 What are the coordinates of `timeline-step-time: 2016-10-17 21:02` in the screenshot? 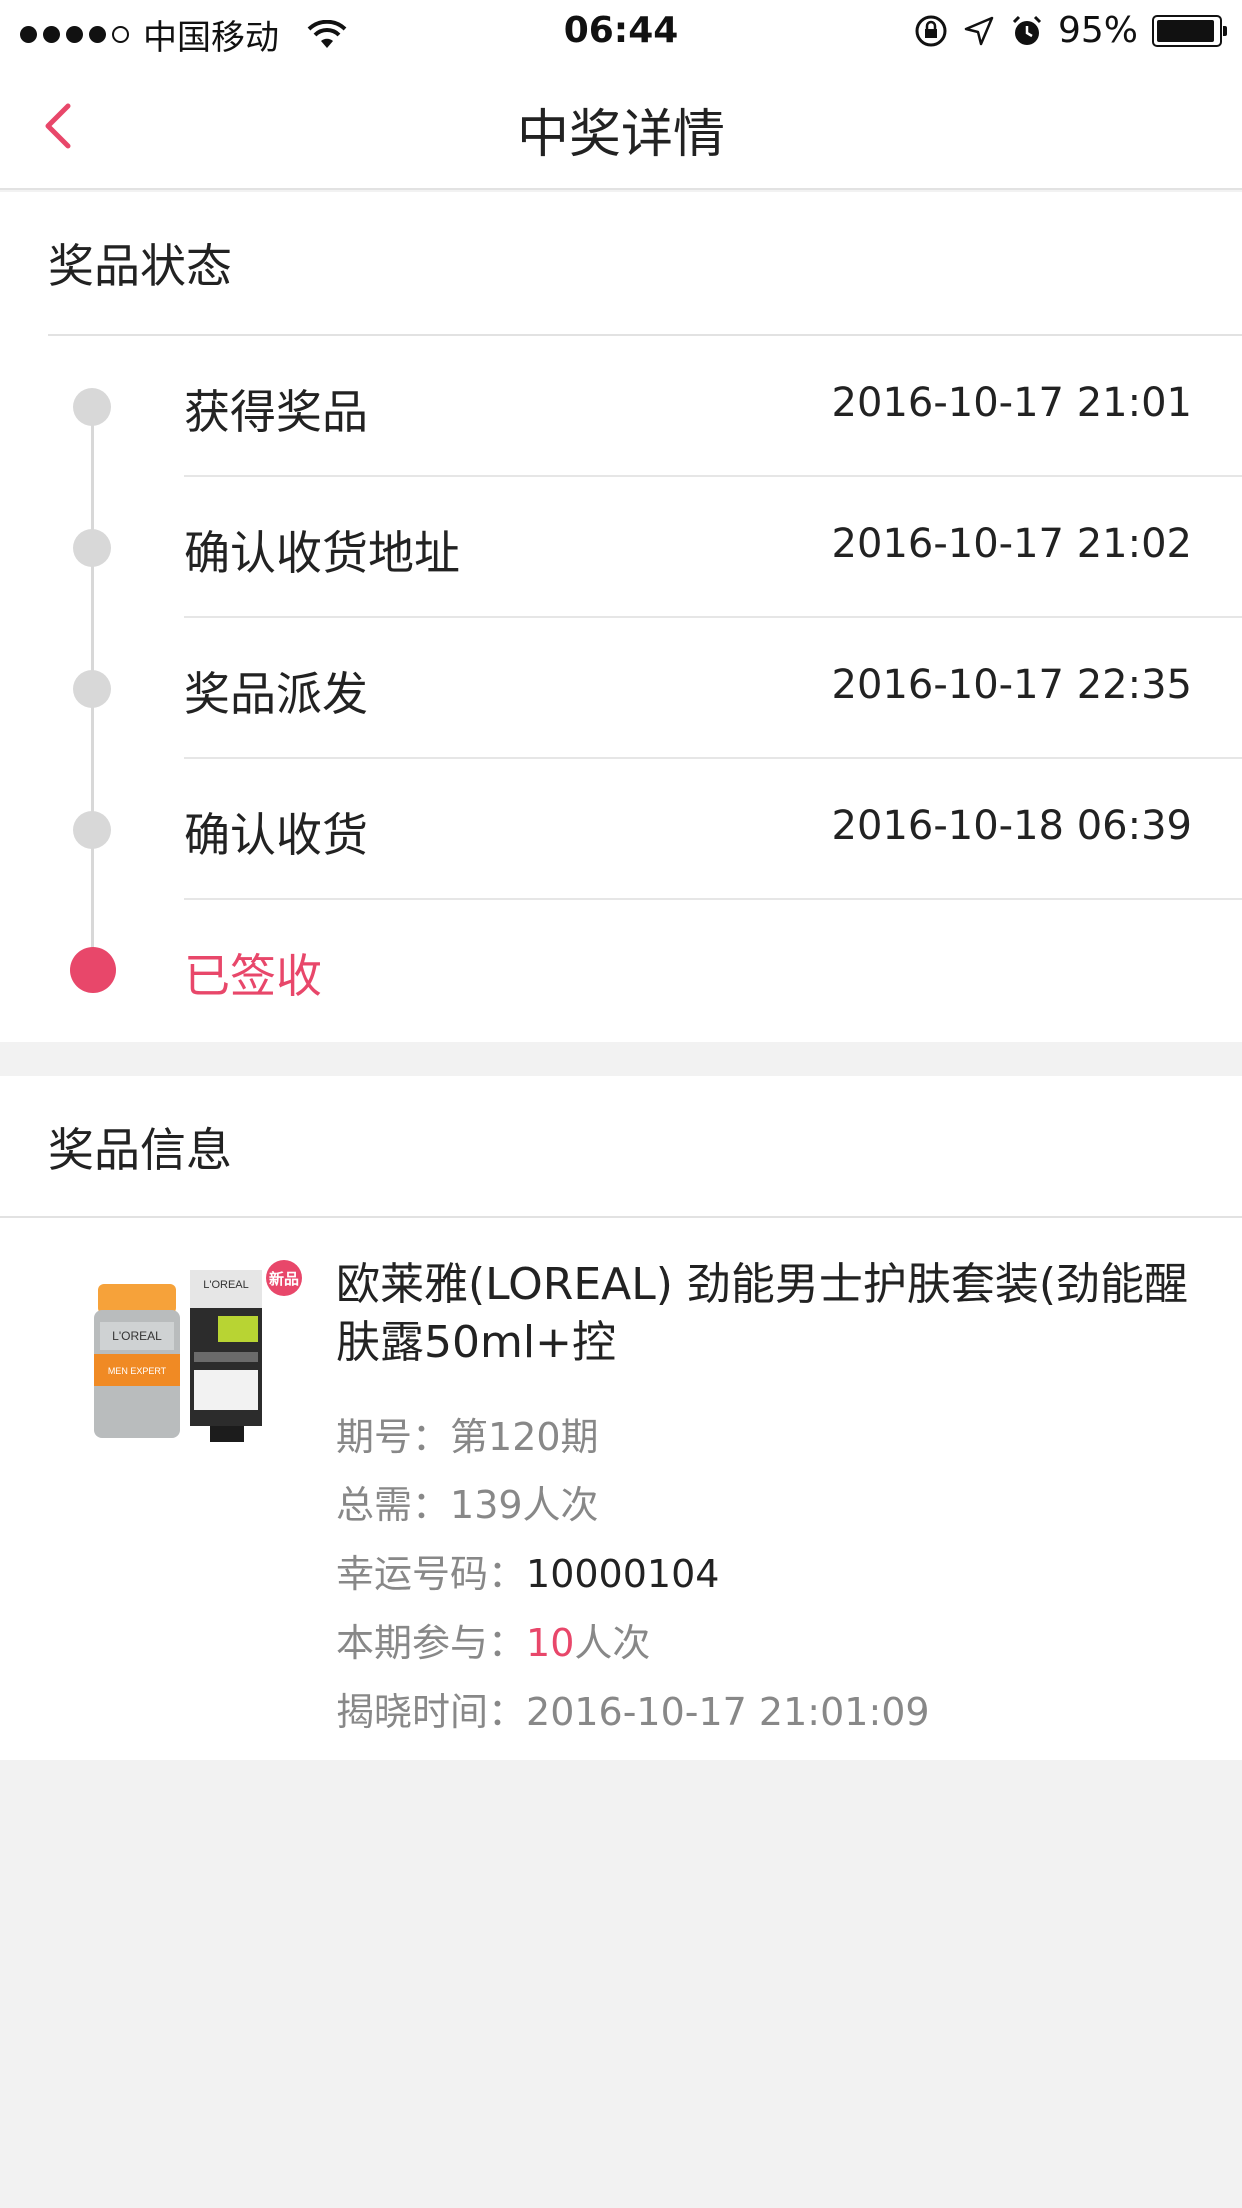 It's located at (1011, 544).